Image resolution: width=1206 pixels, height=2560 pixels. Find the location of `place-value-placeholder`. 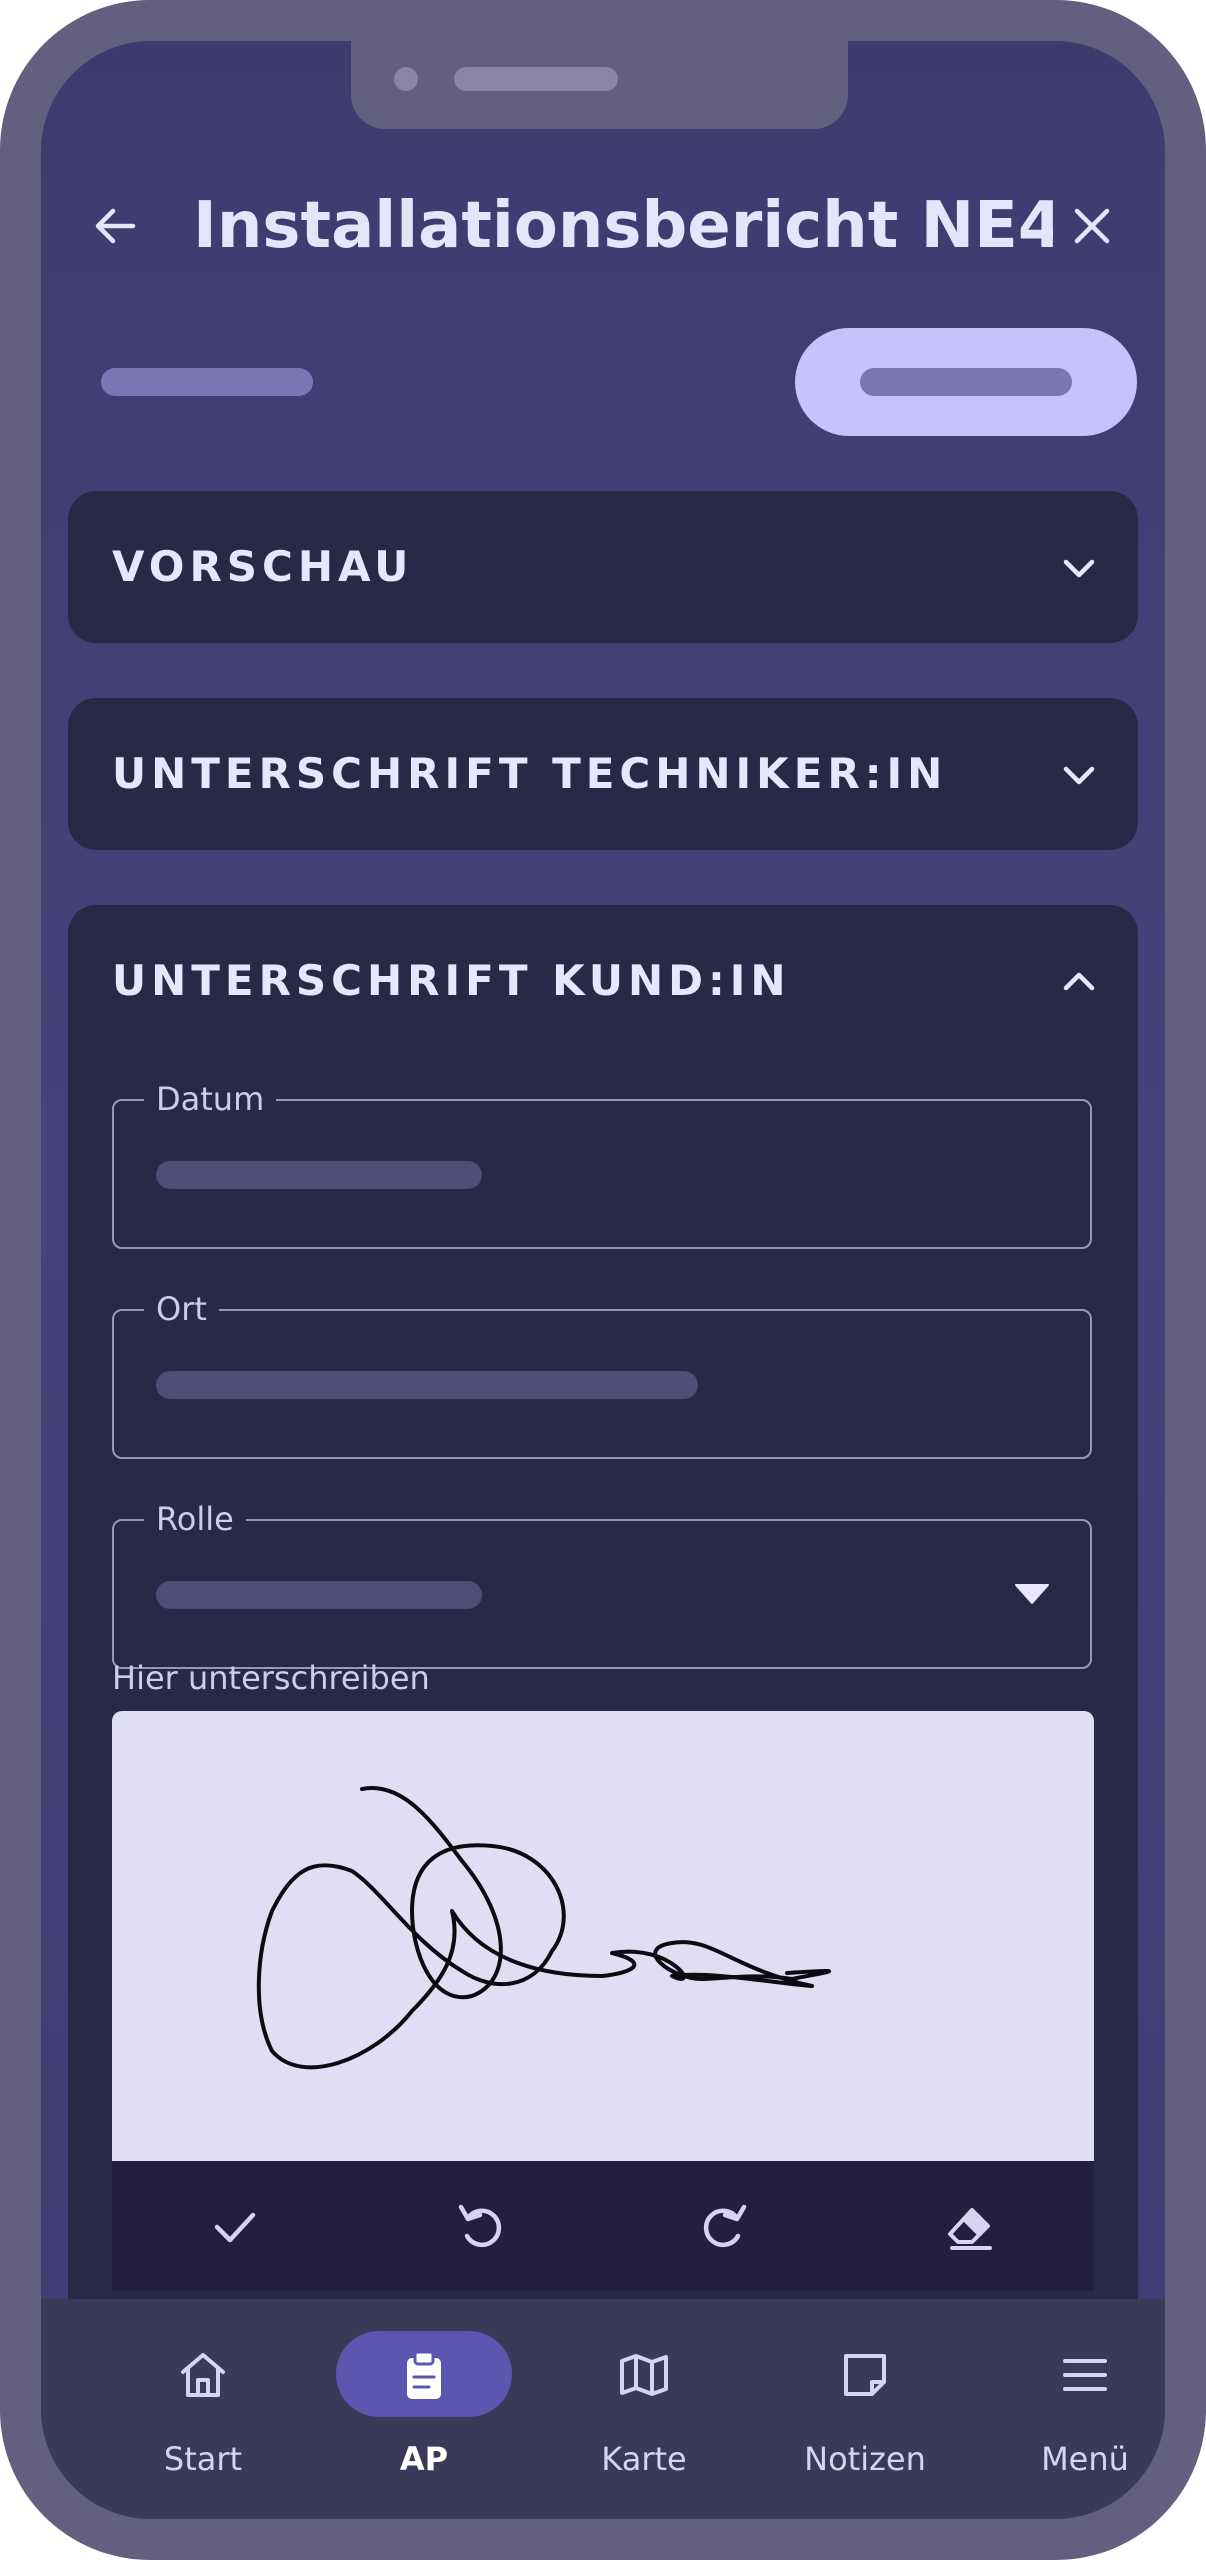

place-value-placeholder is located at coordinates (427, 1385).